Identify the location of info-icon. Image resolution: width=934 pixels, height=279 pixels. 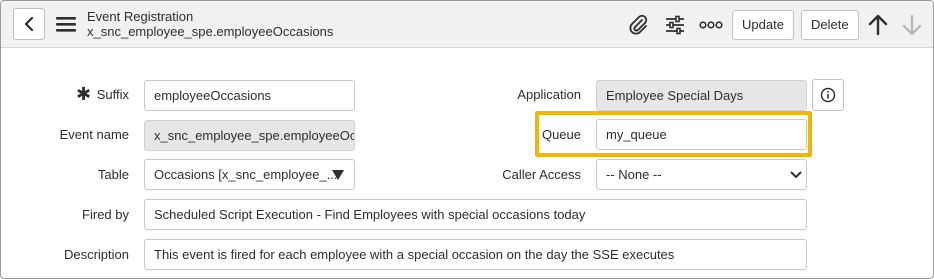
(828, 95).